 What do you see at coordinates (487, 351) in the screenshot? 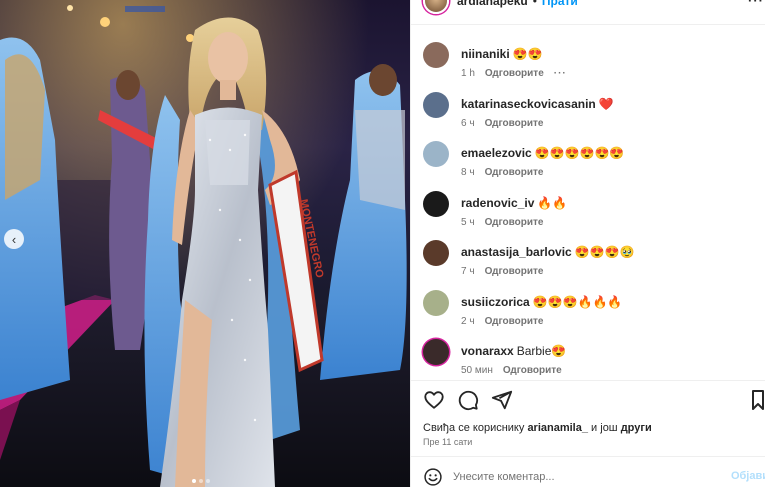
I see `commenter-username: vonaraxx` at bounding box center [487, 351].